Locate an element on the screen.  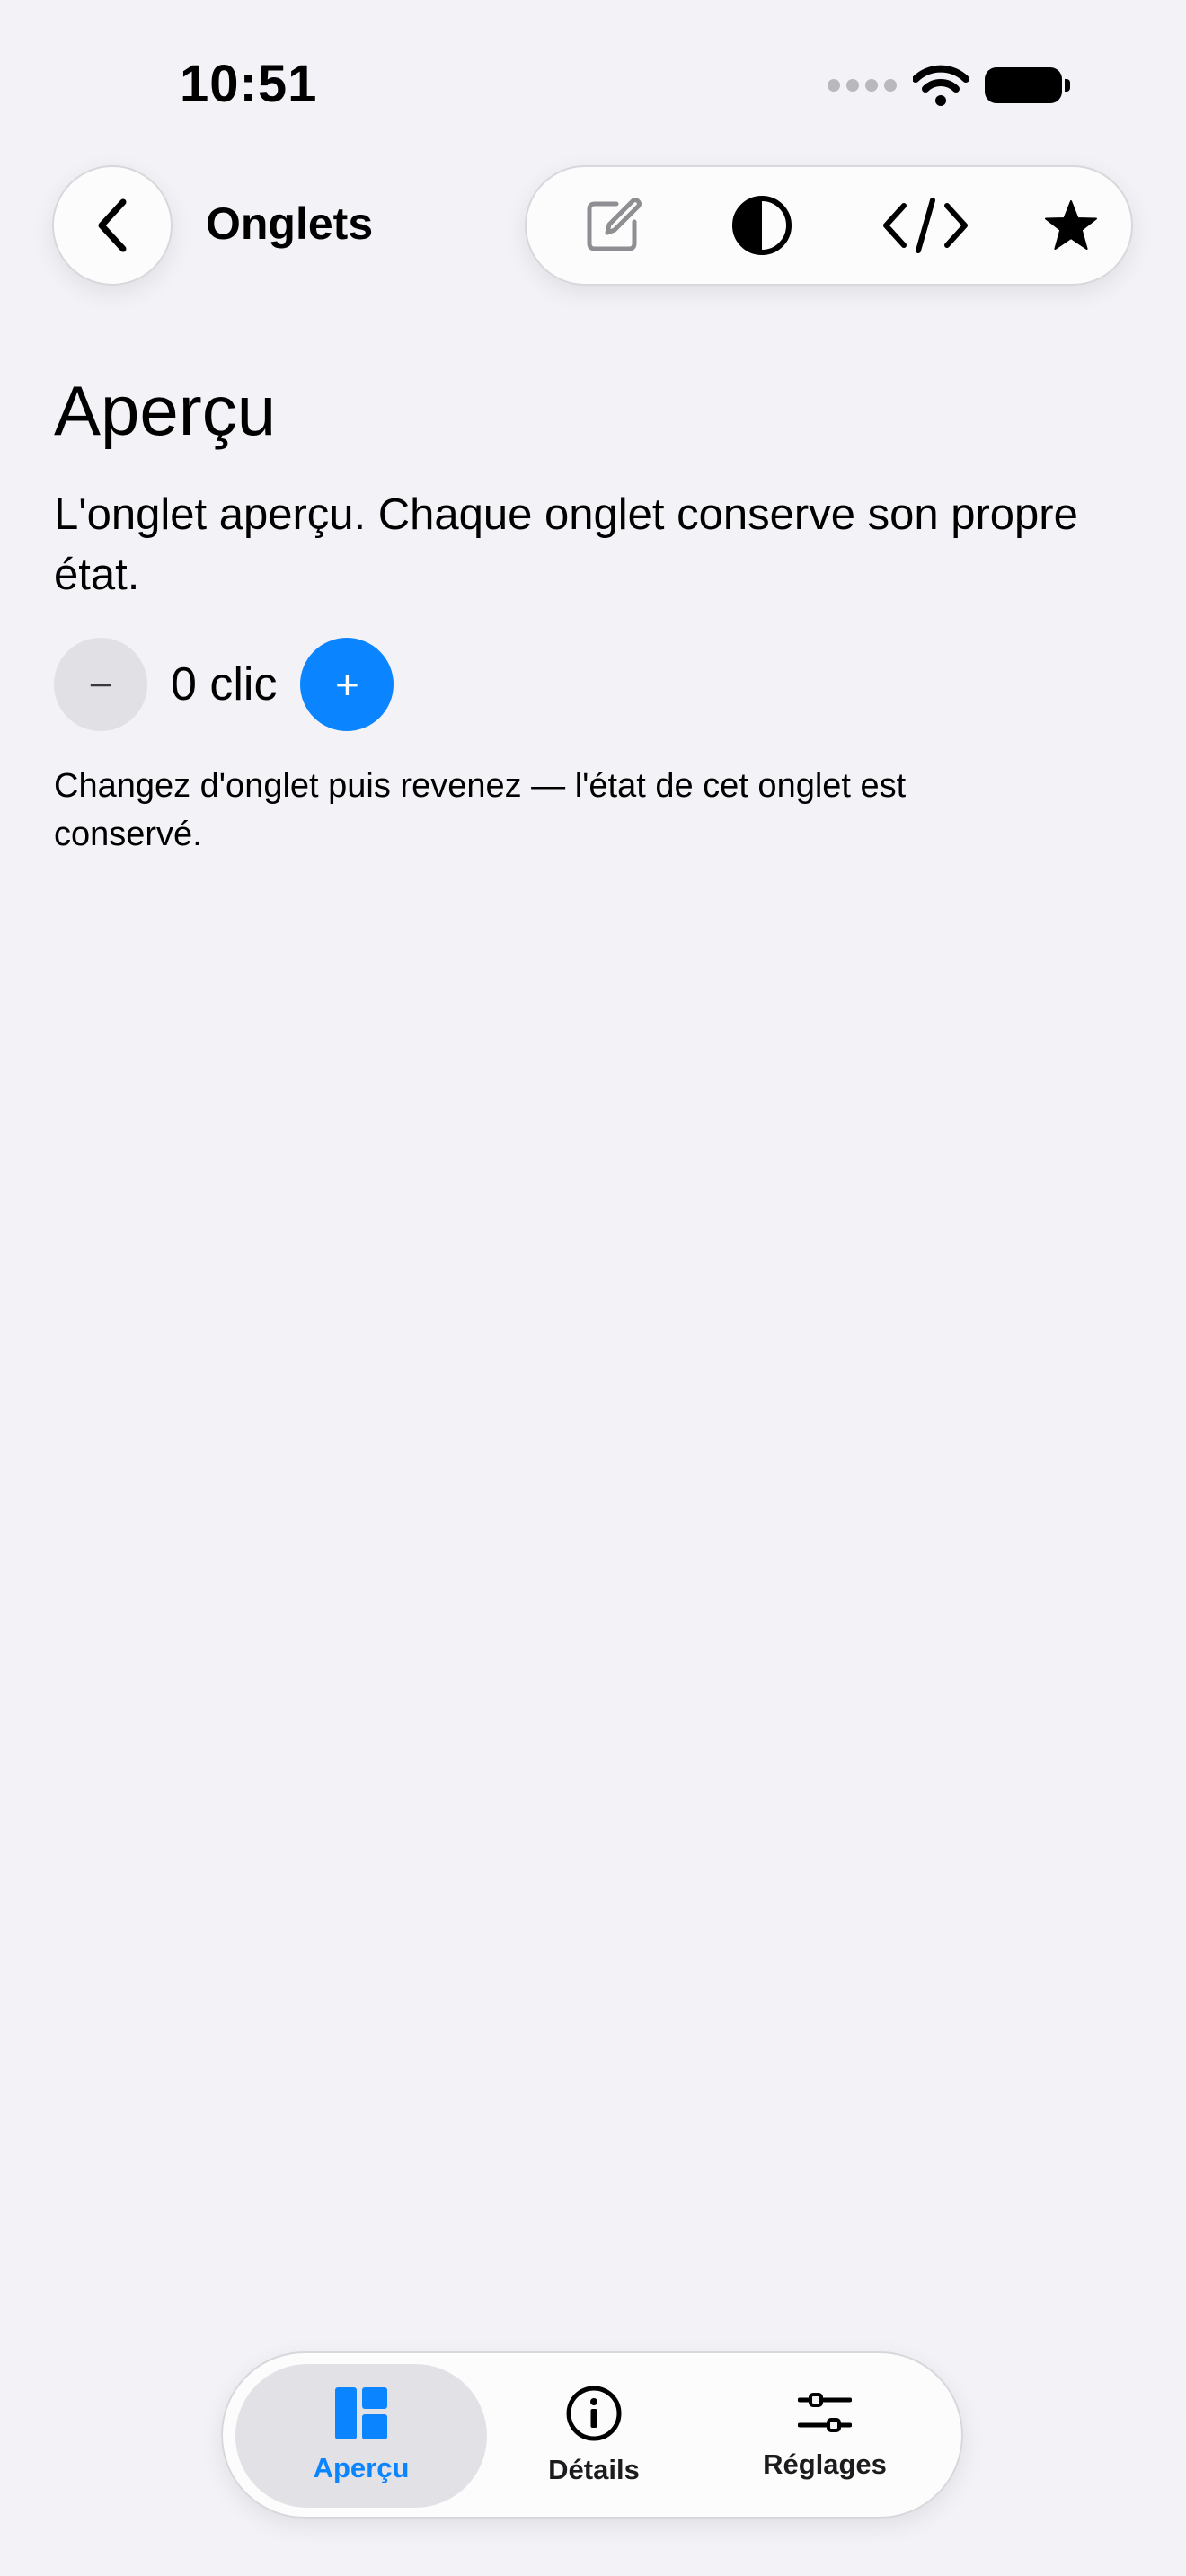
tab-apercu: Aperçu is located at coordinates (361, 2436).